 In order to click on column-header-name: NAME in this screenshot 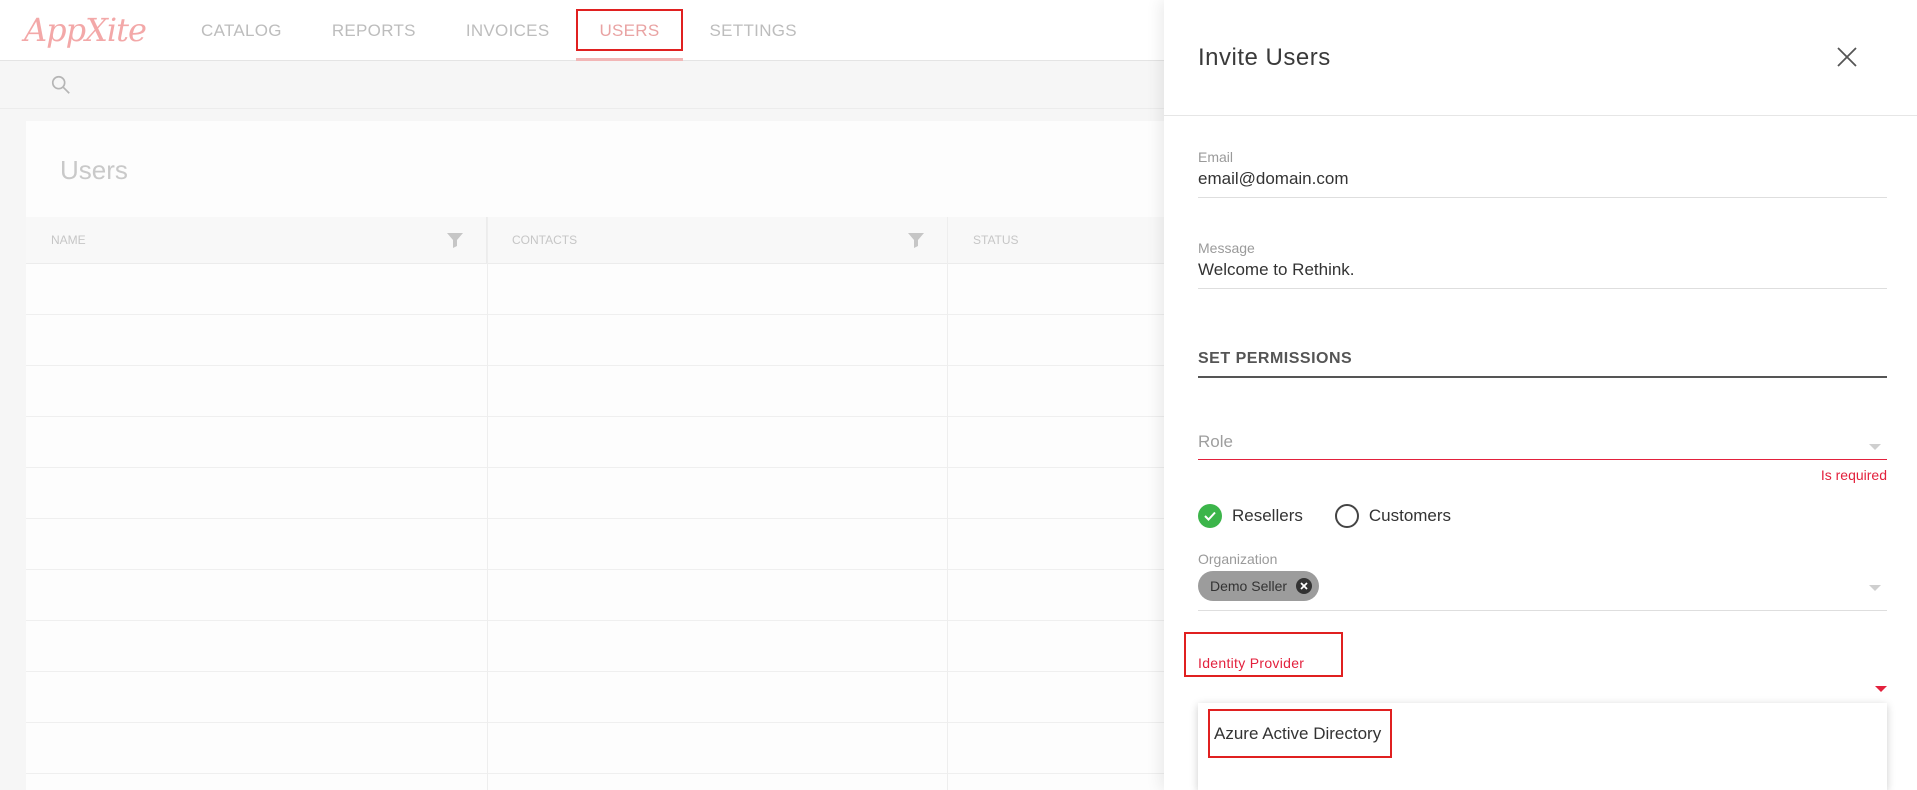, I will do `click(256, 240)`.